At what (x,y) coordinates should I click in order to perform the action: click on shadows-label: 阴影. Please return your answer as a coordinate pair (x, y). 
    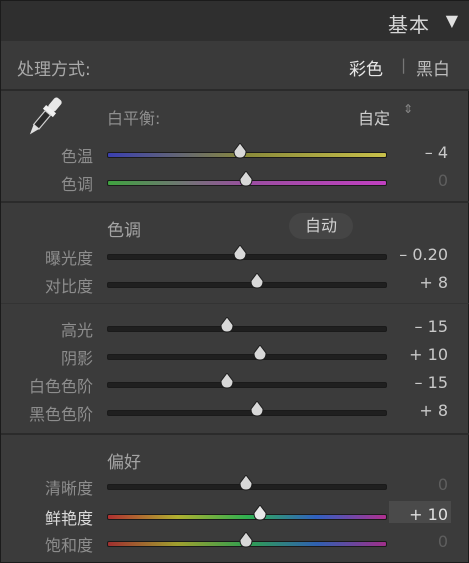
    Looking at the image, I should click on (76, 358).